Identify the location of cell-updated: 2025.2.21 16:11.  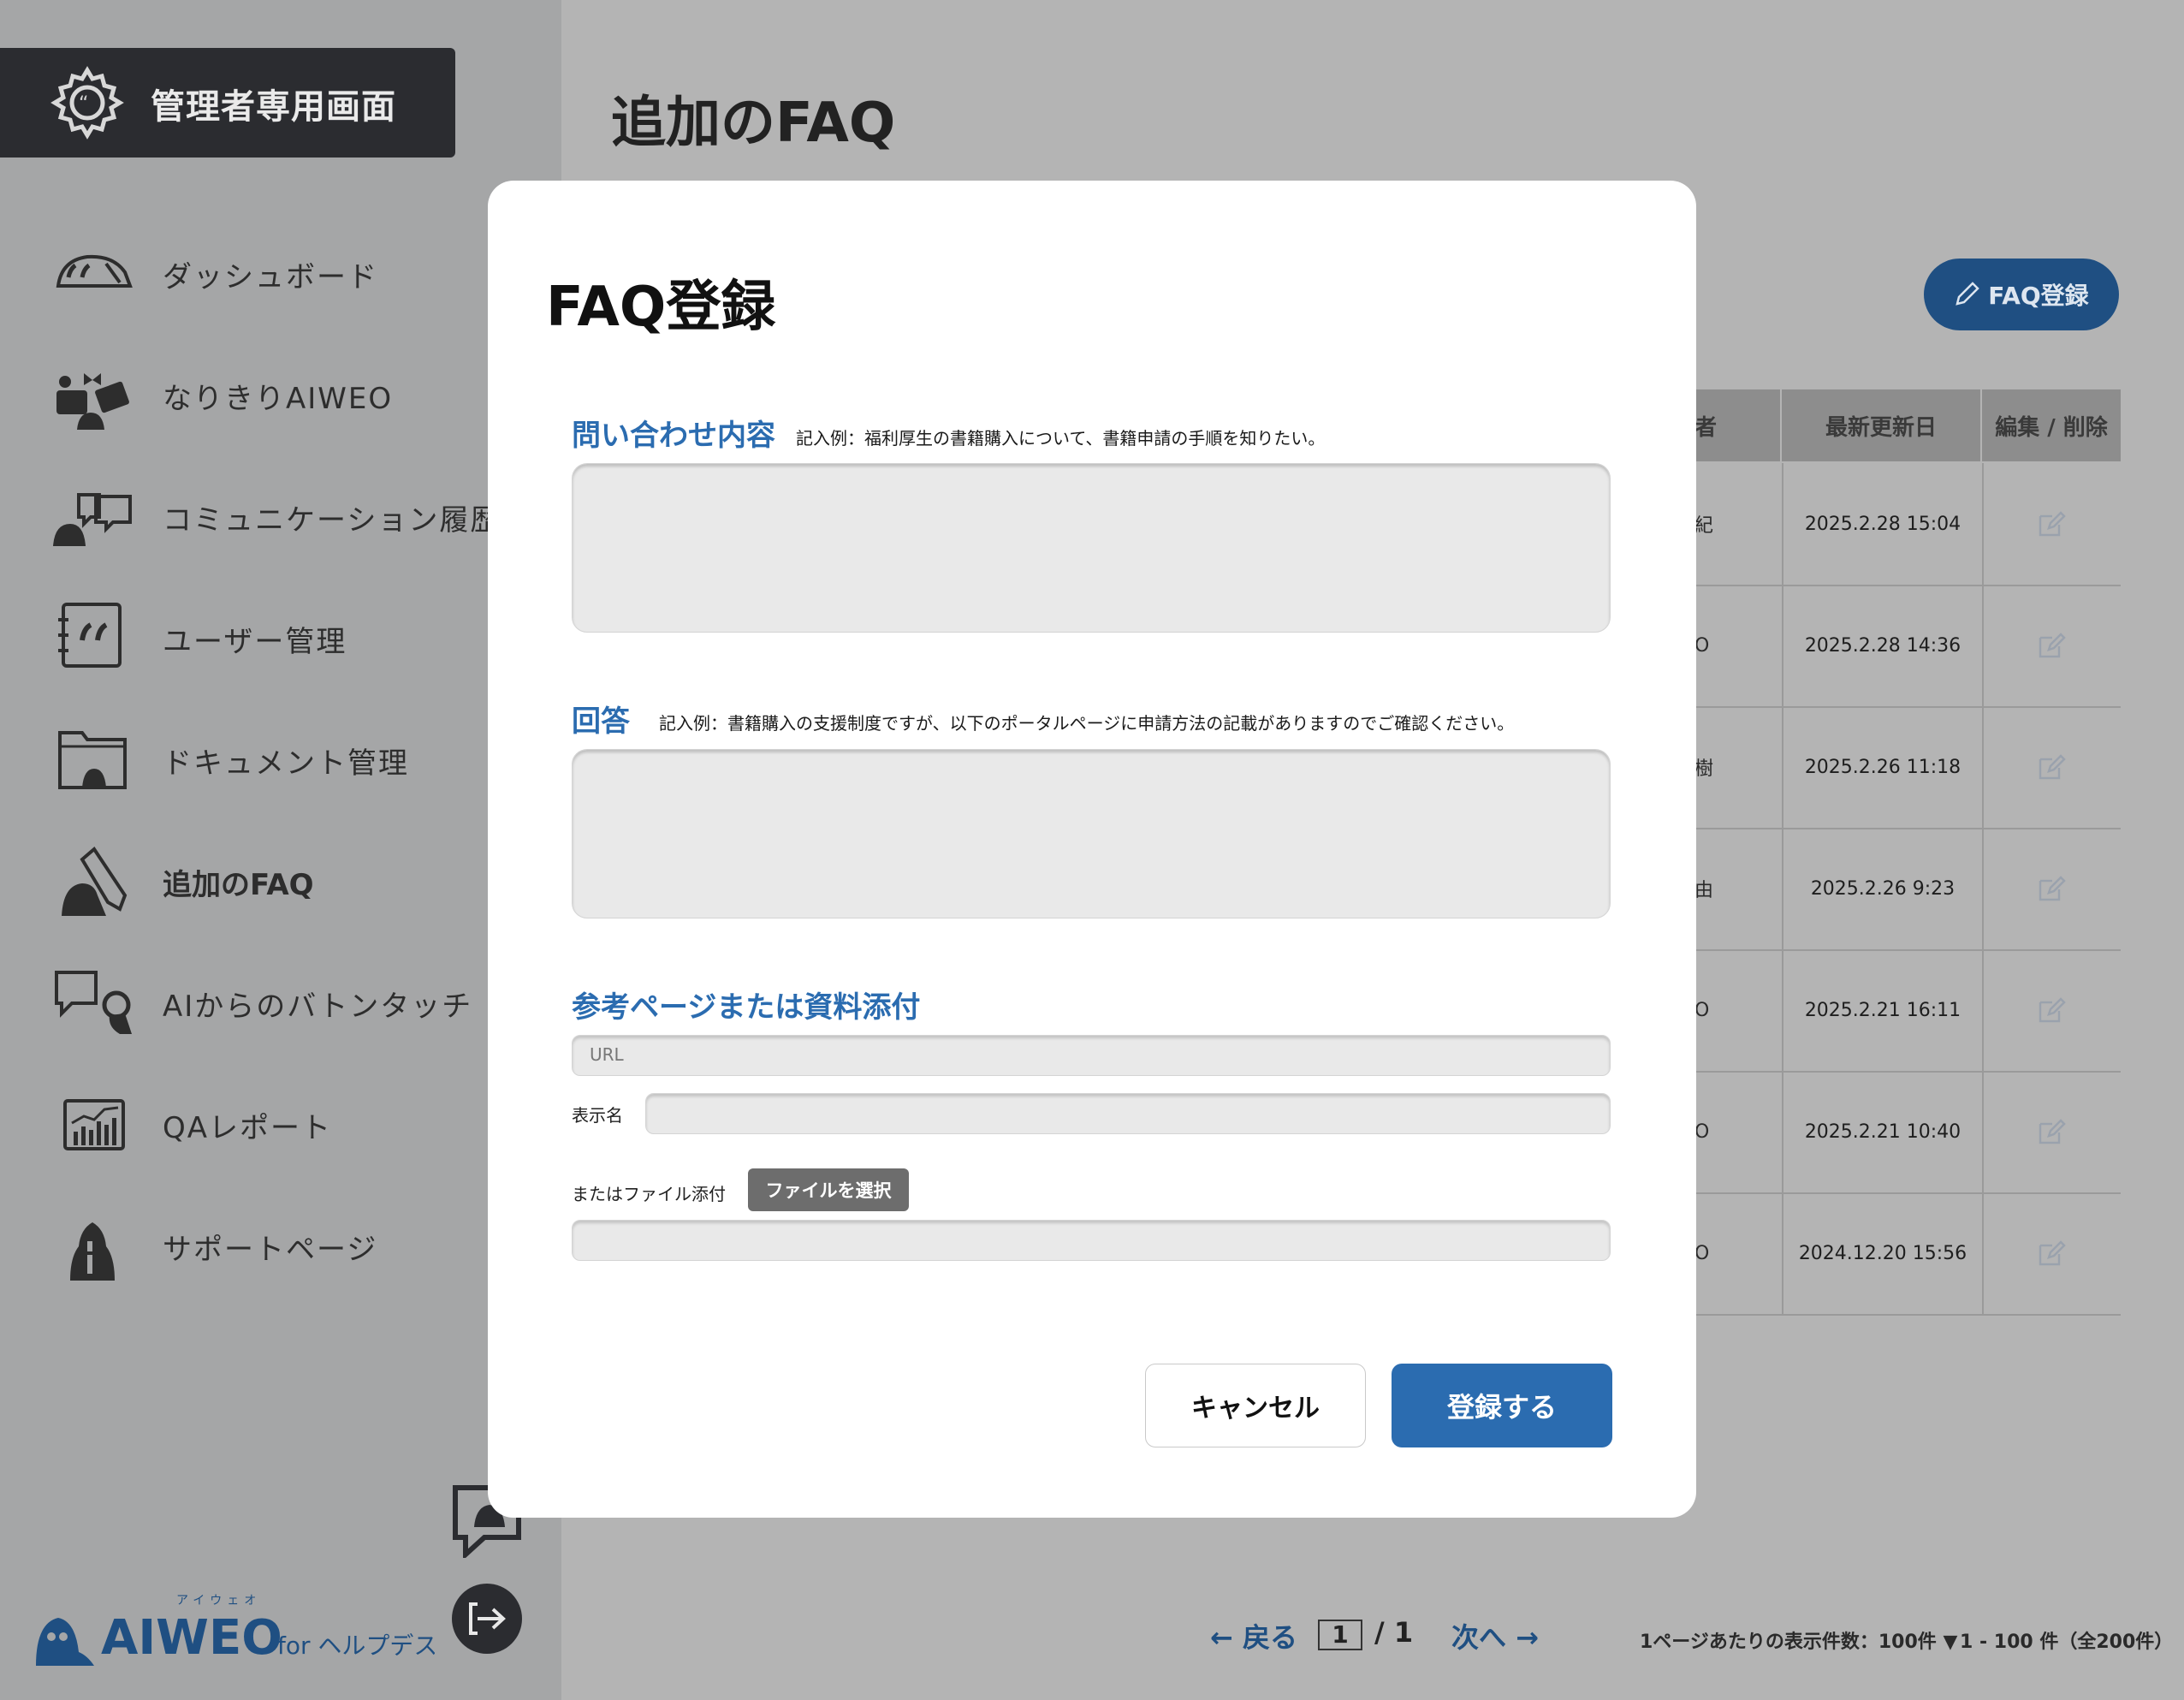
(1883, 1010).